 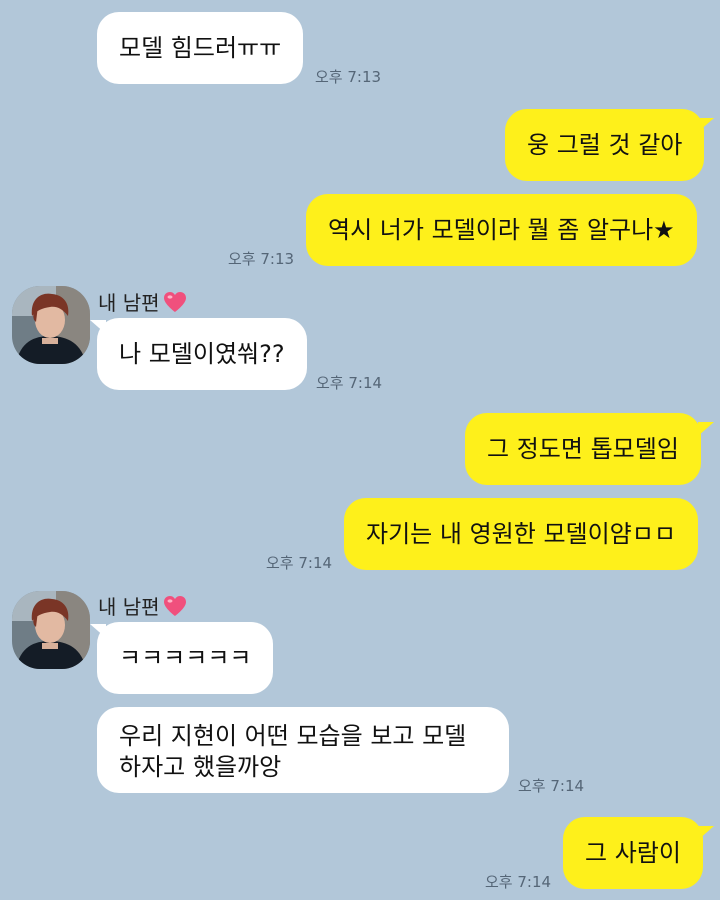 I want to click on message-bubble-outgoing: 그 정도면 톱모델임, so click(x=583, y=449).